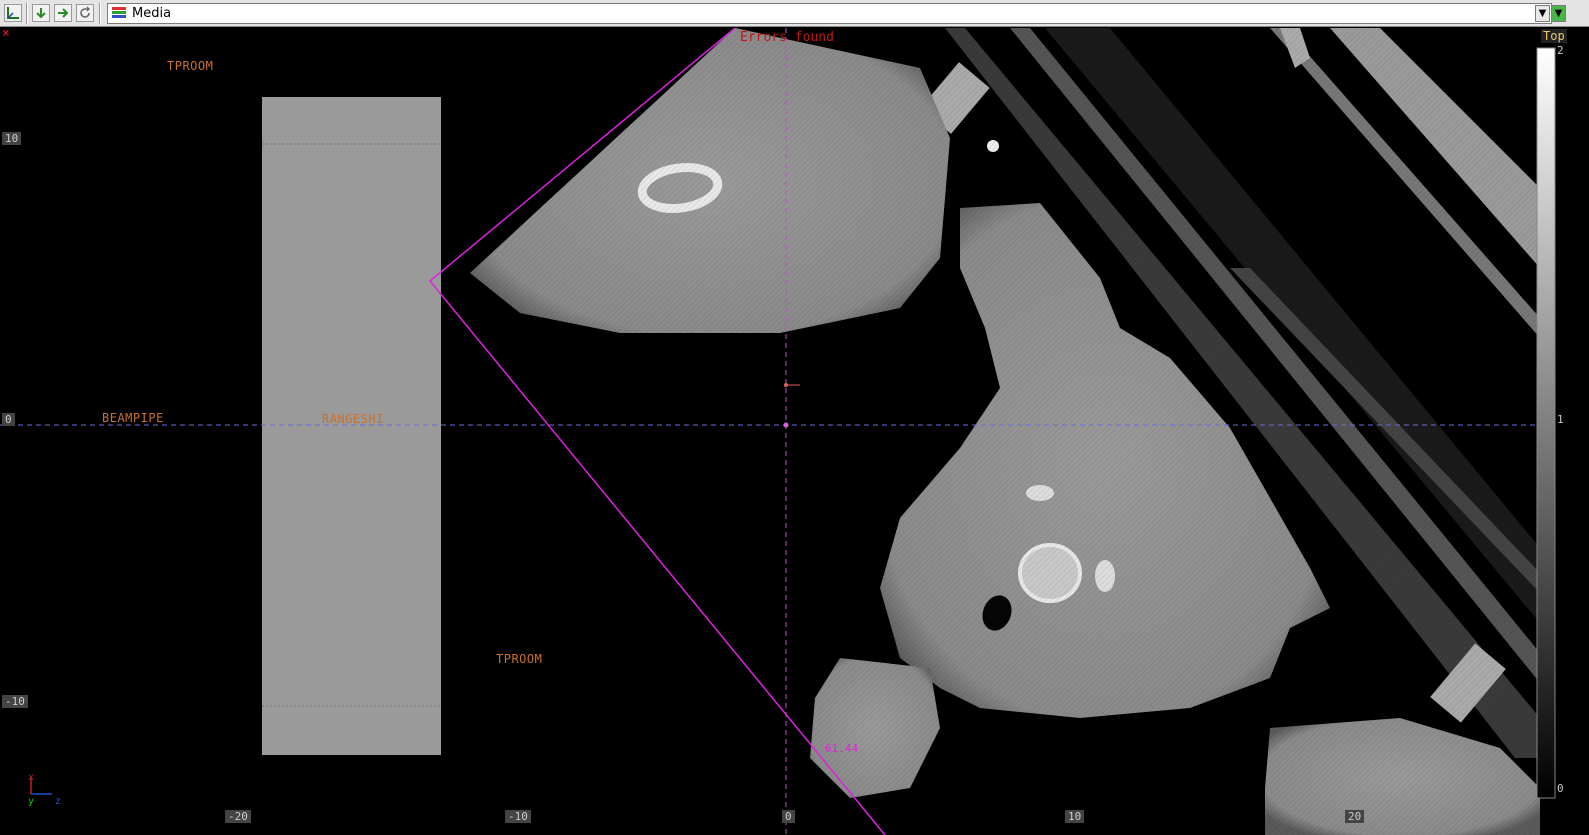  I want to click on x-tick: 20, so click(1355, 816).